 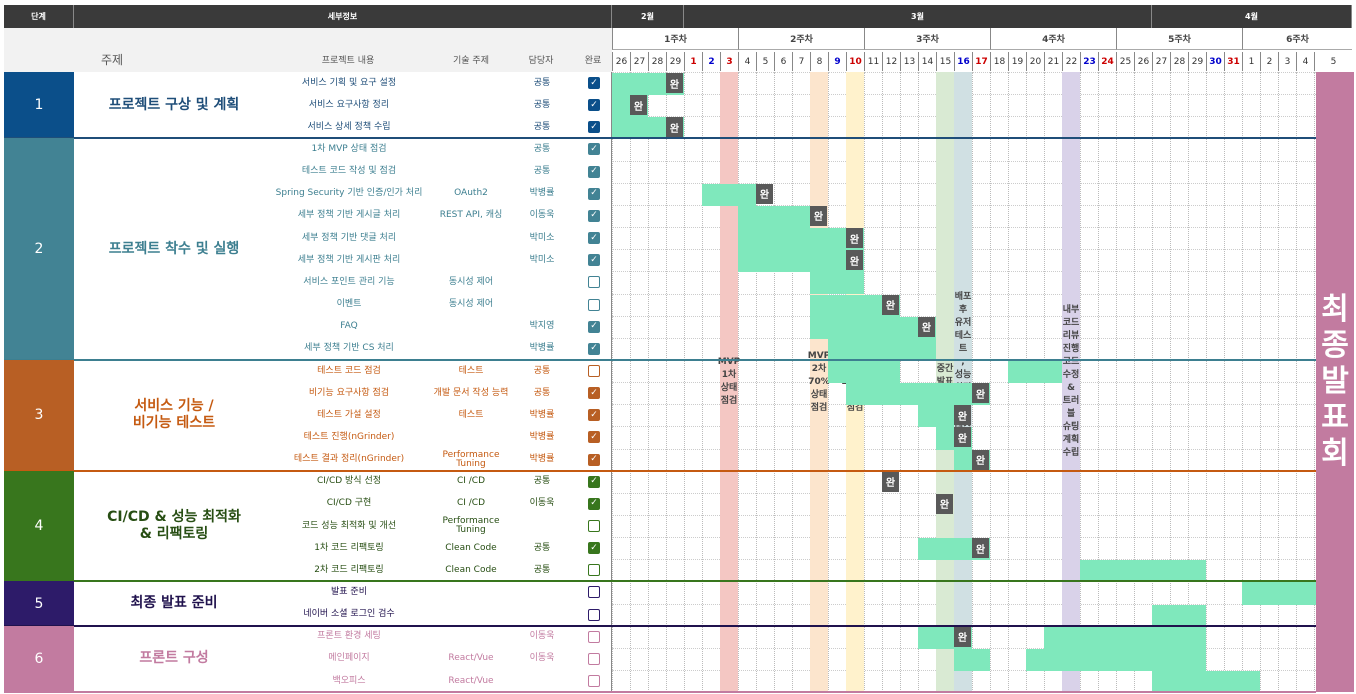 I want to click on day-label: 26, so click(x=621, y=61).